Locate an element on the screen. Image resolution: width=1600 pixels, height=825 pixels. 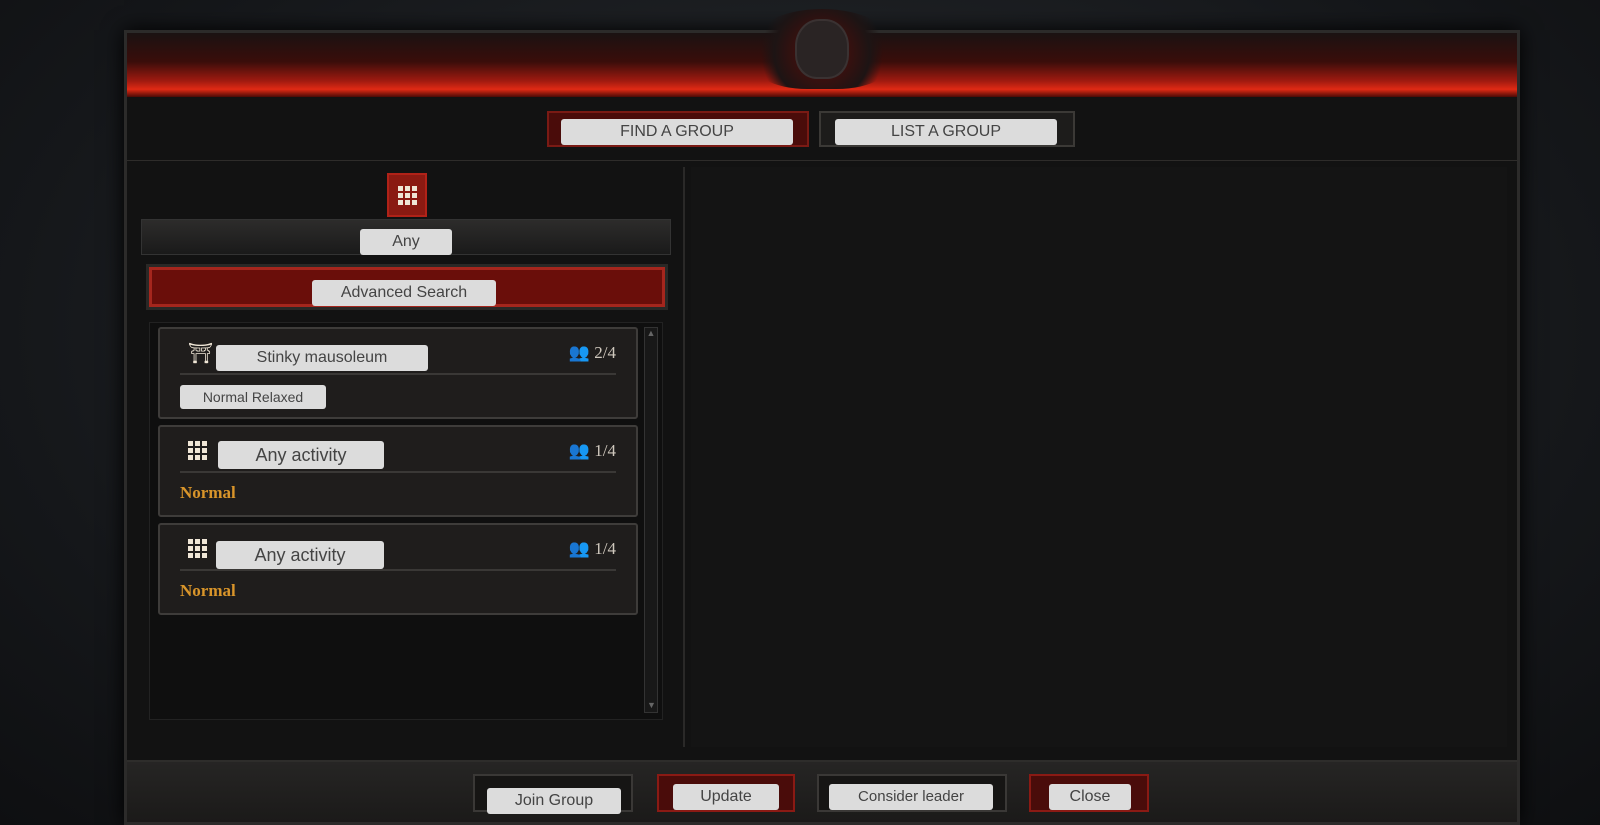
list-scrollbar: ▲ ▼ is located at coordinates (651, 520).